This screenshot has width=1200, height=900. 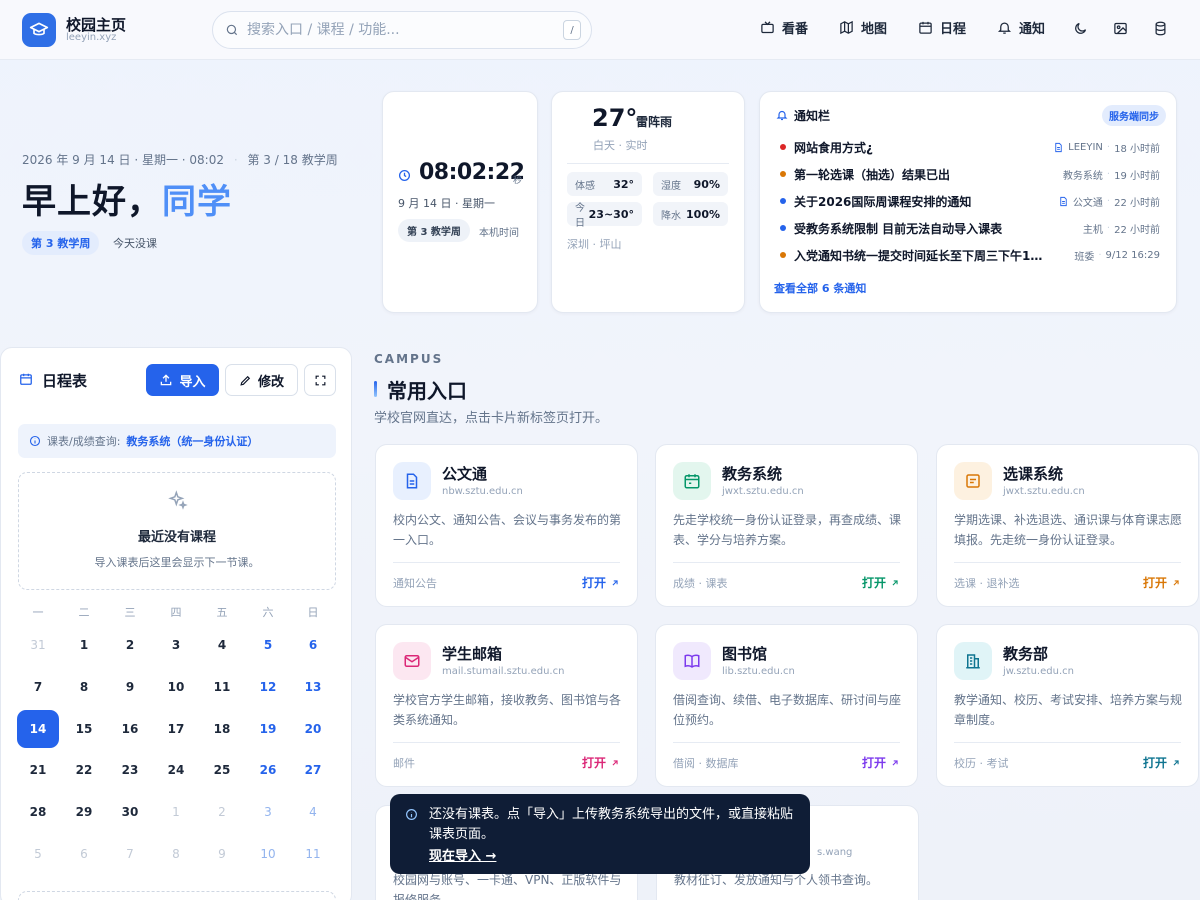 What do you see at coordinates (313, 729) in the screenshot?
I see `calendar-day: 20` at bounding box center [313, 729].